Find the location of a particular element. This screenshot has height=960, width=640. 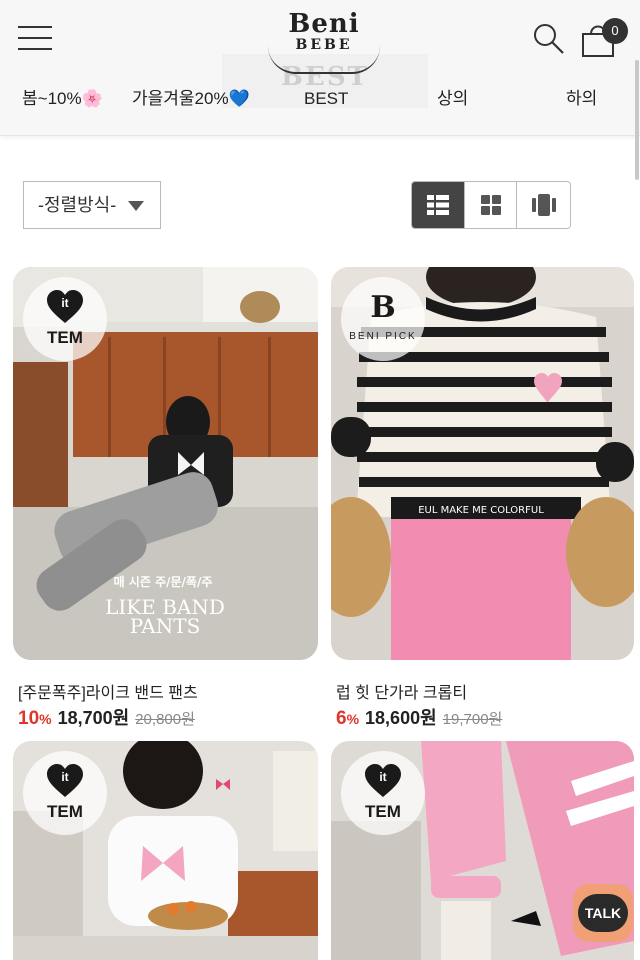

discount-rate: 6 is located at coordinates (341, 718).